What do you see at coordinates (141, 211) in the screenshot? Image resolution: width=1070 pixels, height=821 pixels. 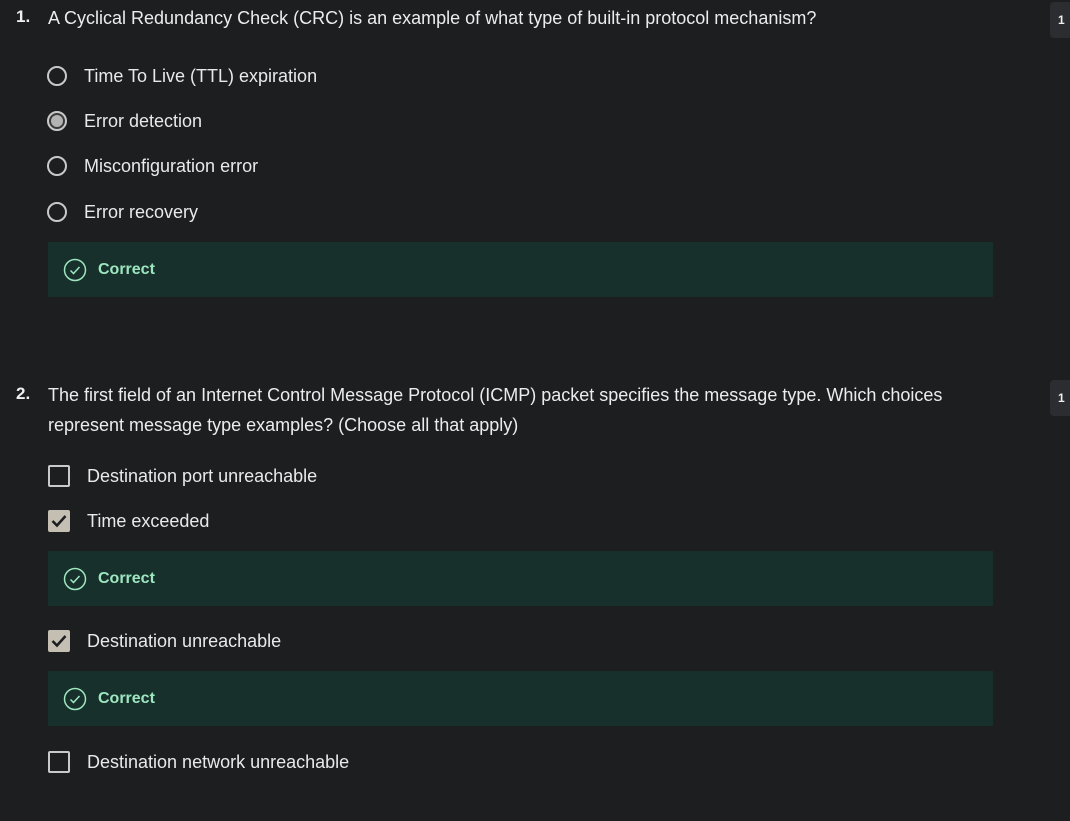 I see `option-label: Error recovery` at bounding box center [141, 211].